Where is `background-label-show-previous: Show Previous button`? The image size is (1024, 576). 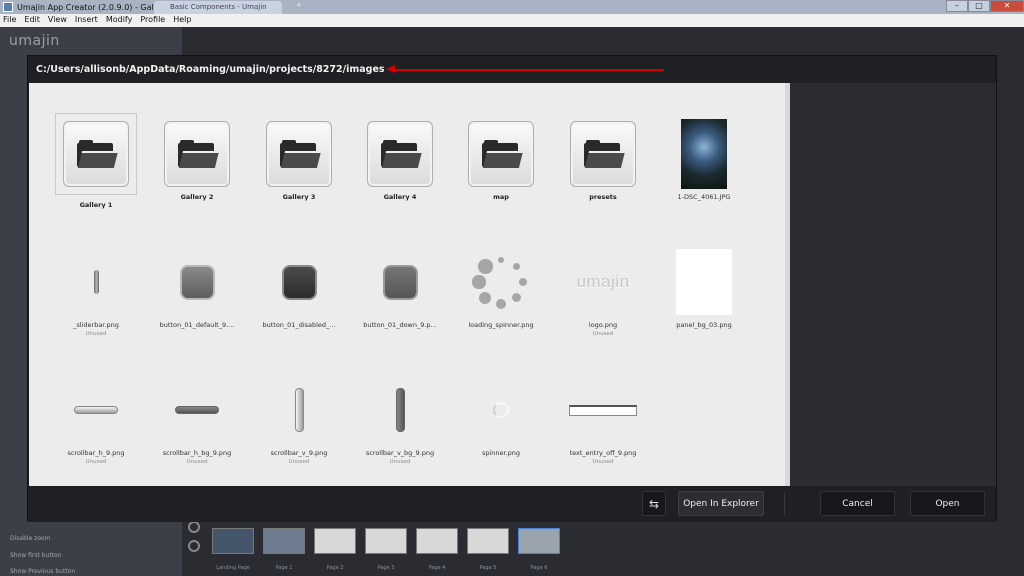
background-label-show-previous: Show Previous button is located at coordinates (43, 571).